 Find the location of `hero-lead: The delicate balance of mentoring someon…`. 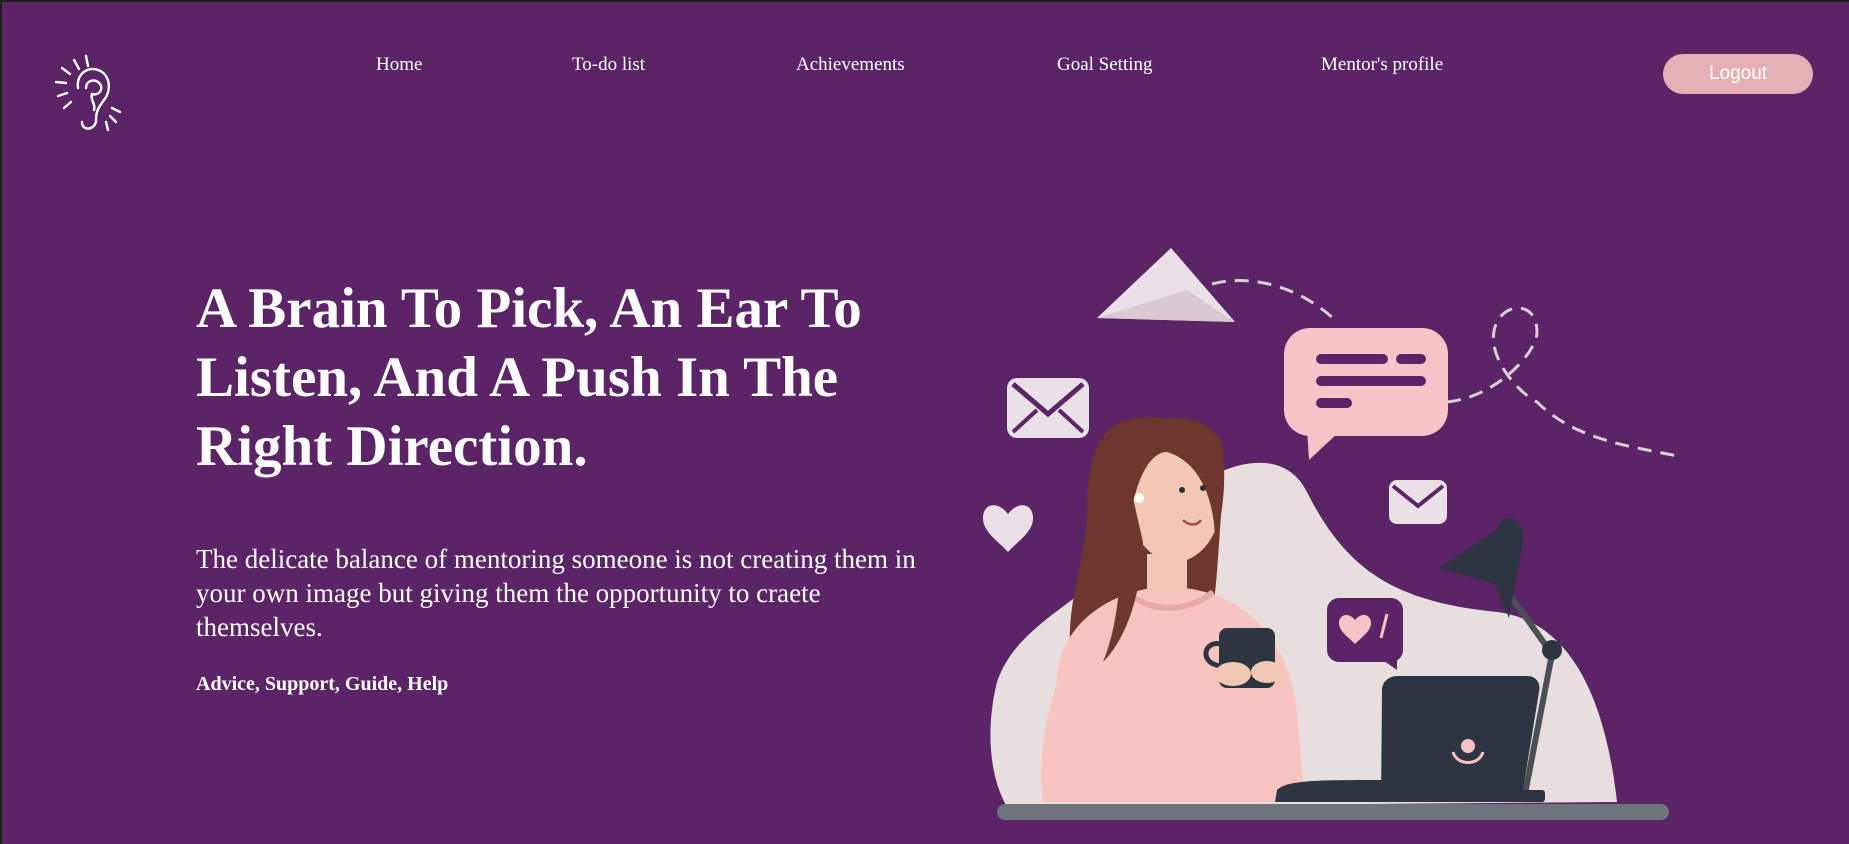

hero-lead: The delicate balance of mentoring someon… is located at coordinates (556, 593).